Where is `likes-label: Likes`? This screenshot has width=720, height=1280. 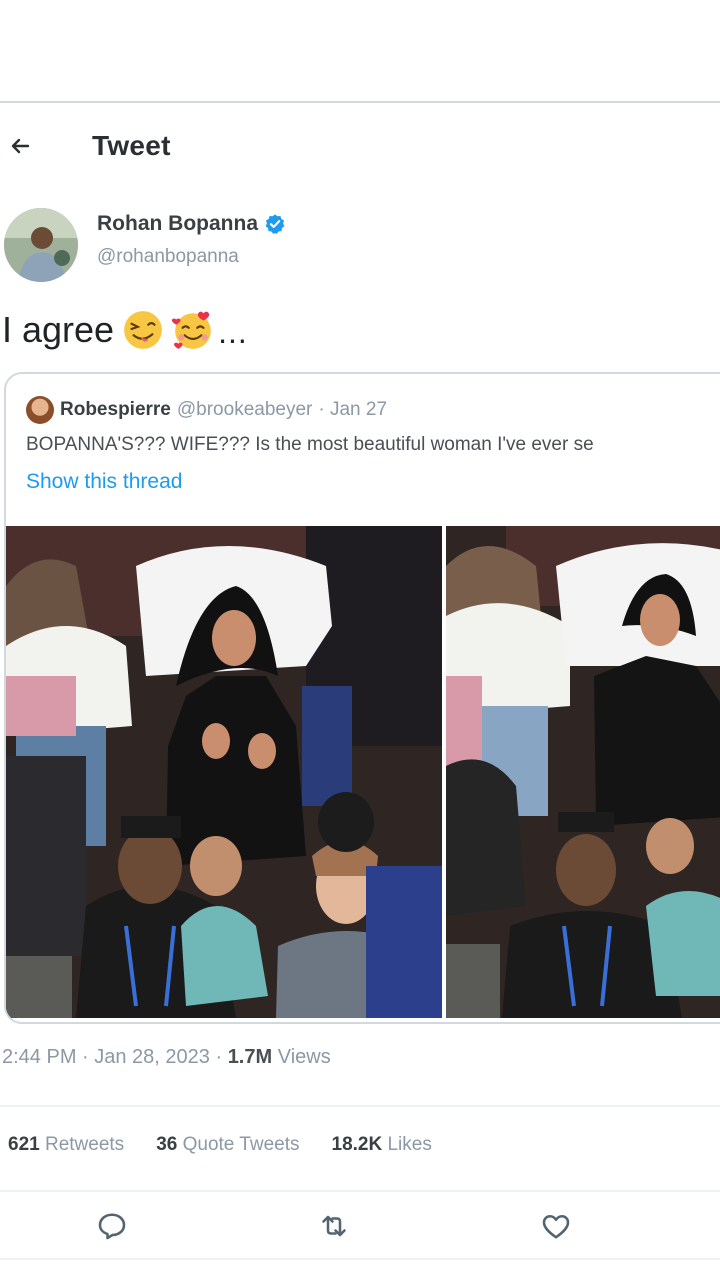 likes-label: Likes is located at coordinates (407, 1144).